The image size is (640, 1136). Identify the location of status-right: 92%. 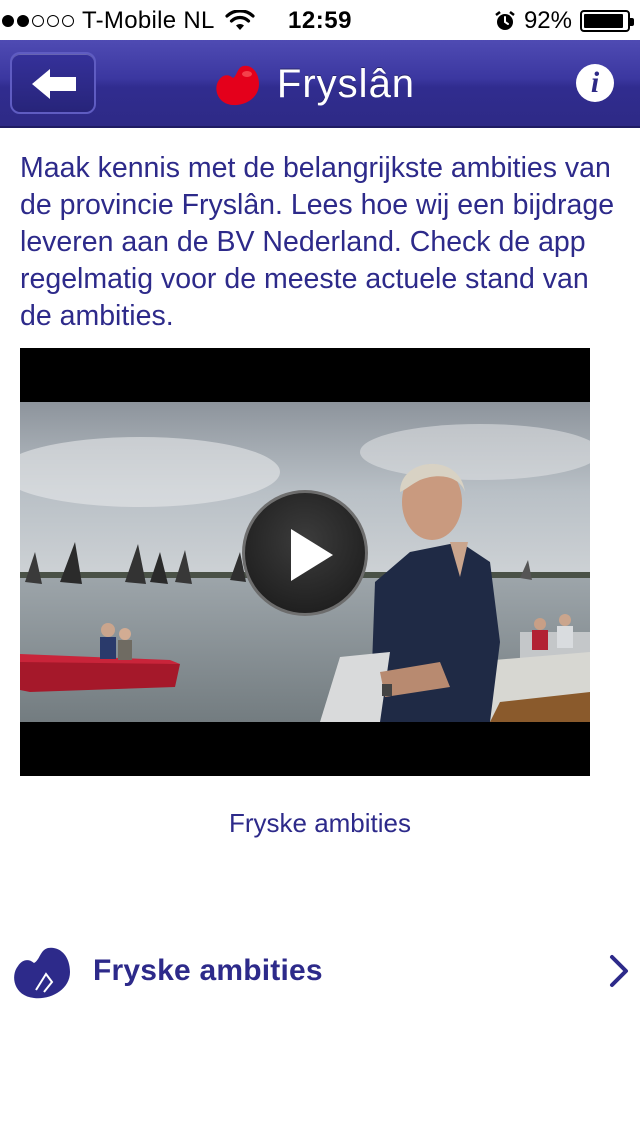
(564, 21).